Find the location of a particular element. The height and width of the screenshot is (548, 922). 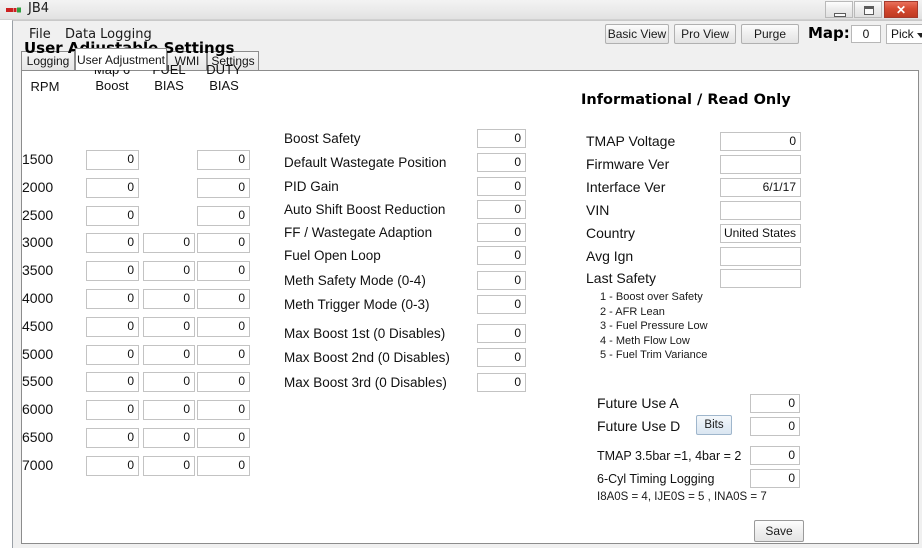

column-header-duty-line1: DUTY is located at coordinates (224, 69).